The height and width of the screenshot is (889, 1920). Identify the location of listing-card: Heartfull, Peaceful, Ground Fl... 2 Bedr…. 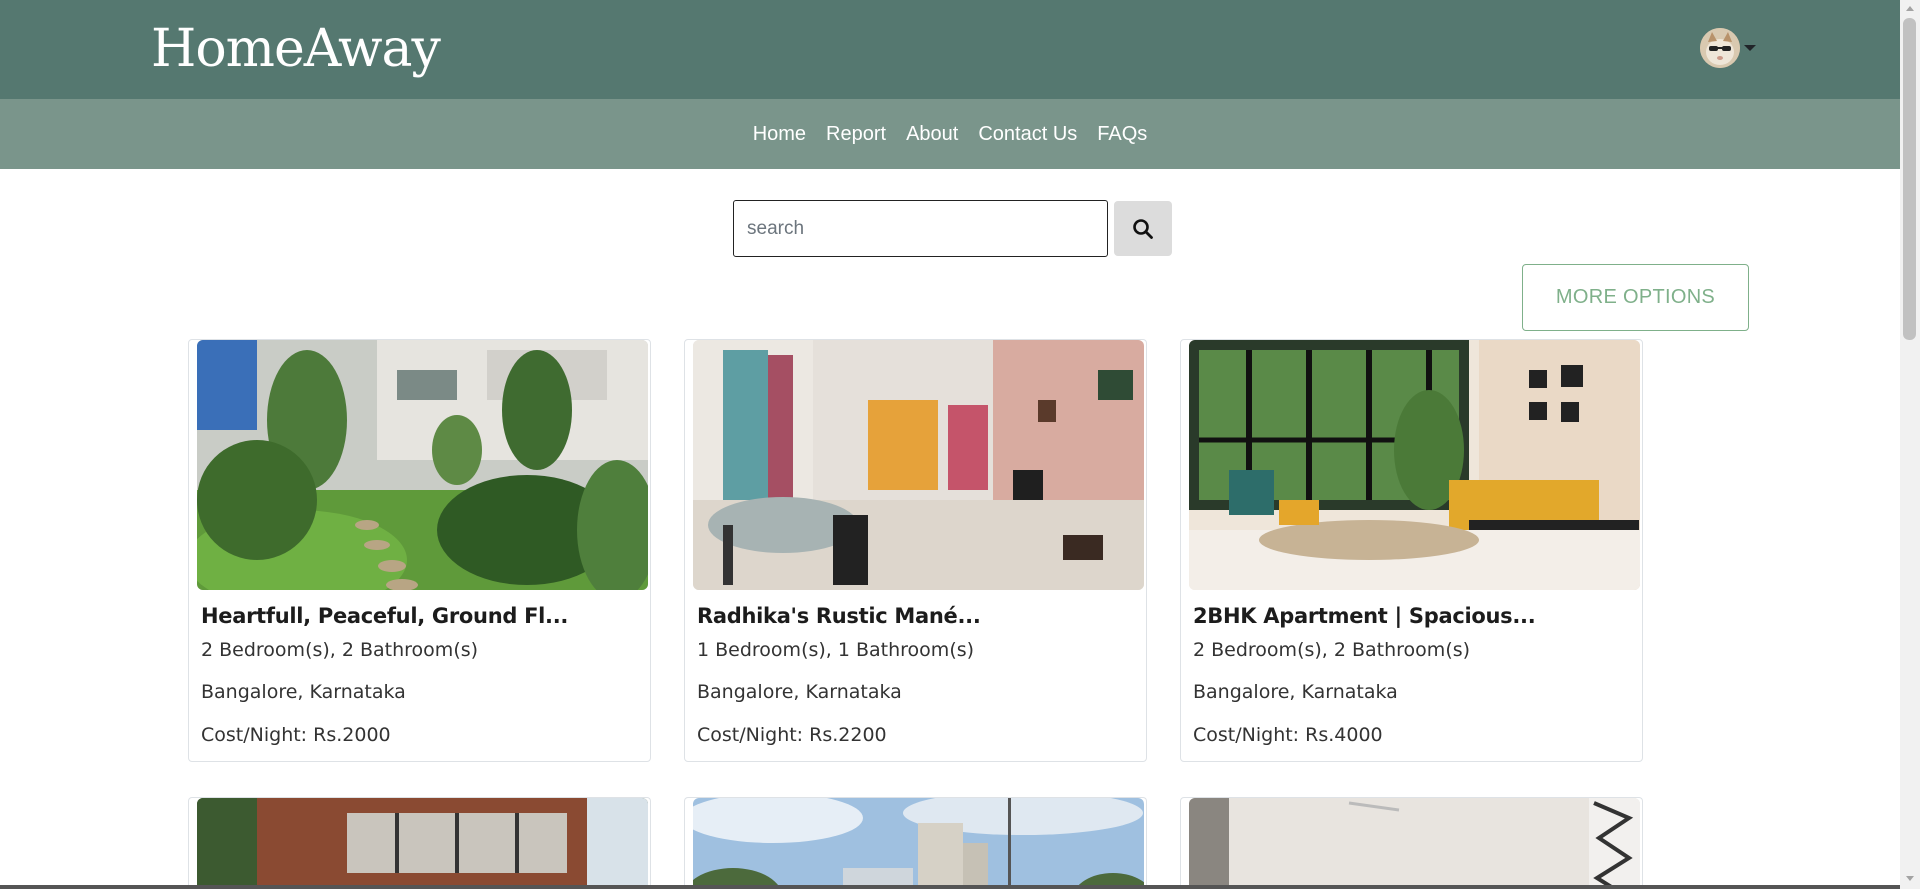
(419, 550).